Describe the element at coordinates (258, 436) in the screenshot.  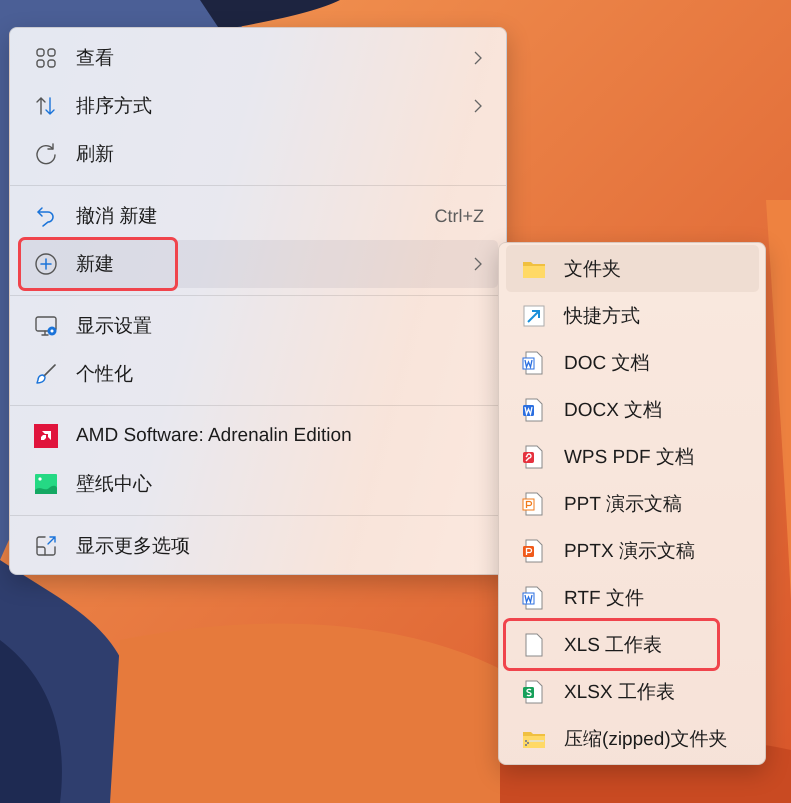
I see `menu-item: AMD Software: Adrenalin Edition` at that location.